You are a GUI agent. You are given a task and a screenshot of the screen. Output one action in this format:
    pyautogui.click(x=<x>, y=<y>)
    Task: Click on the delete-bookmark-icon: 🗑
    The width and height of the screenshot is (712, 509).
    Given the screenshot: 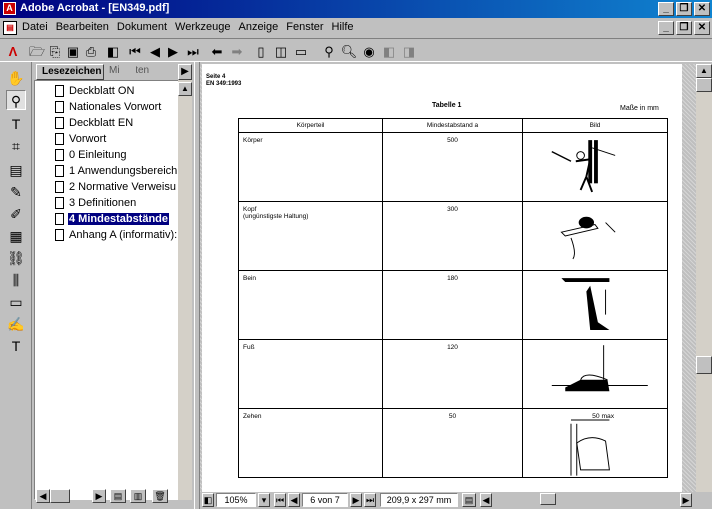 What is the action you would take?
    pyautogui.click(x=160, y=496)
    